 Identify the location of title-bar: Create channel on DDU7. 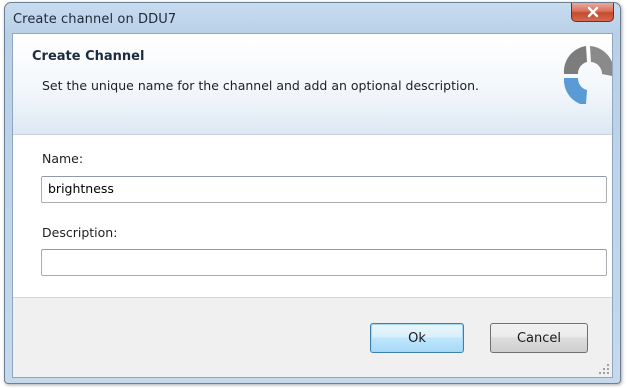
(312, 18).